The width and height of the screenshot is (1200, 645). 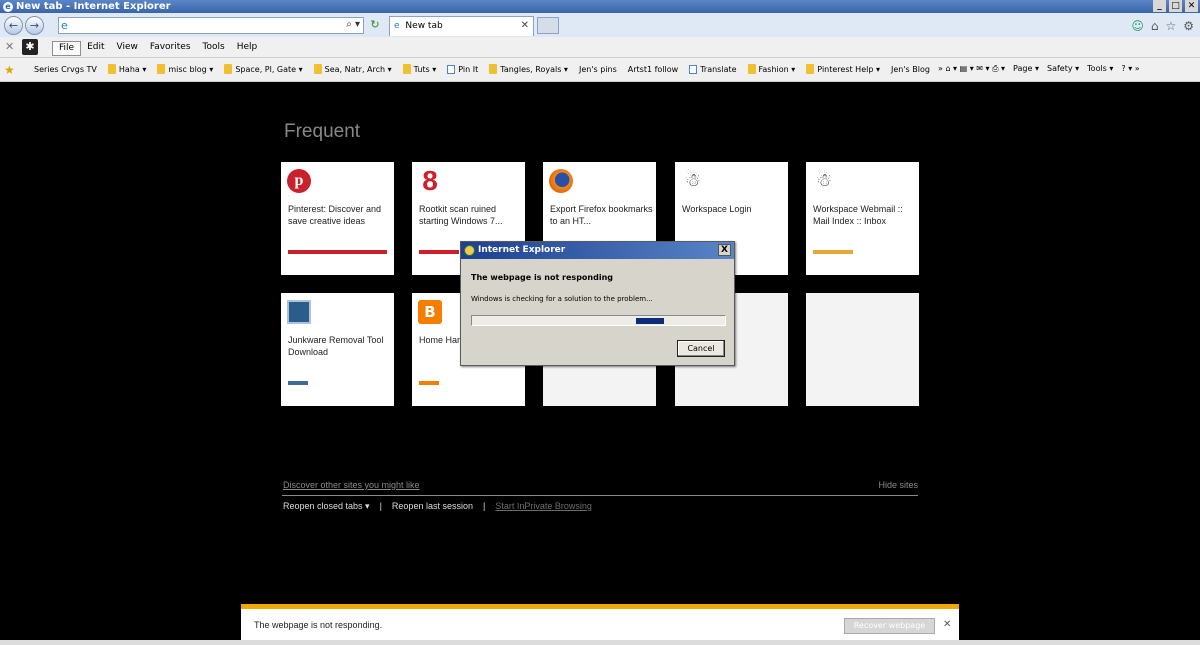 What do you see at coordinates (352, 69) in the screenshot?
I see `favorite-item: Sea, Natr, Arch ▾` at bounding box center [352, 69].